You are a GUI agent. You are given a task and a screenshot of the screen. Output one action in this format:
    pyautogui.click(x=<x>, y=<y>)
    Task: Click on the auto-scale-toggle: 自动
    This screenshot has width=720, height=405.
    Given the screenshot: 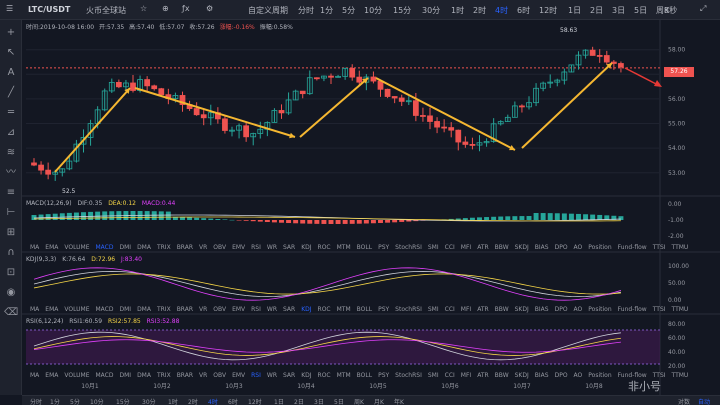 What is the action you would take?
    pyautogui.click(x=704, y=401)
    